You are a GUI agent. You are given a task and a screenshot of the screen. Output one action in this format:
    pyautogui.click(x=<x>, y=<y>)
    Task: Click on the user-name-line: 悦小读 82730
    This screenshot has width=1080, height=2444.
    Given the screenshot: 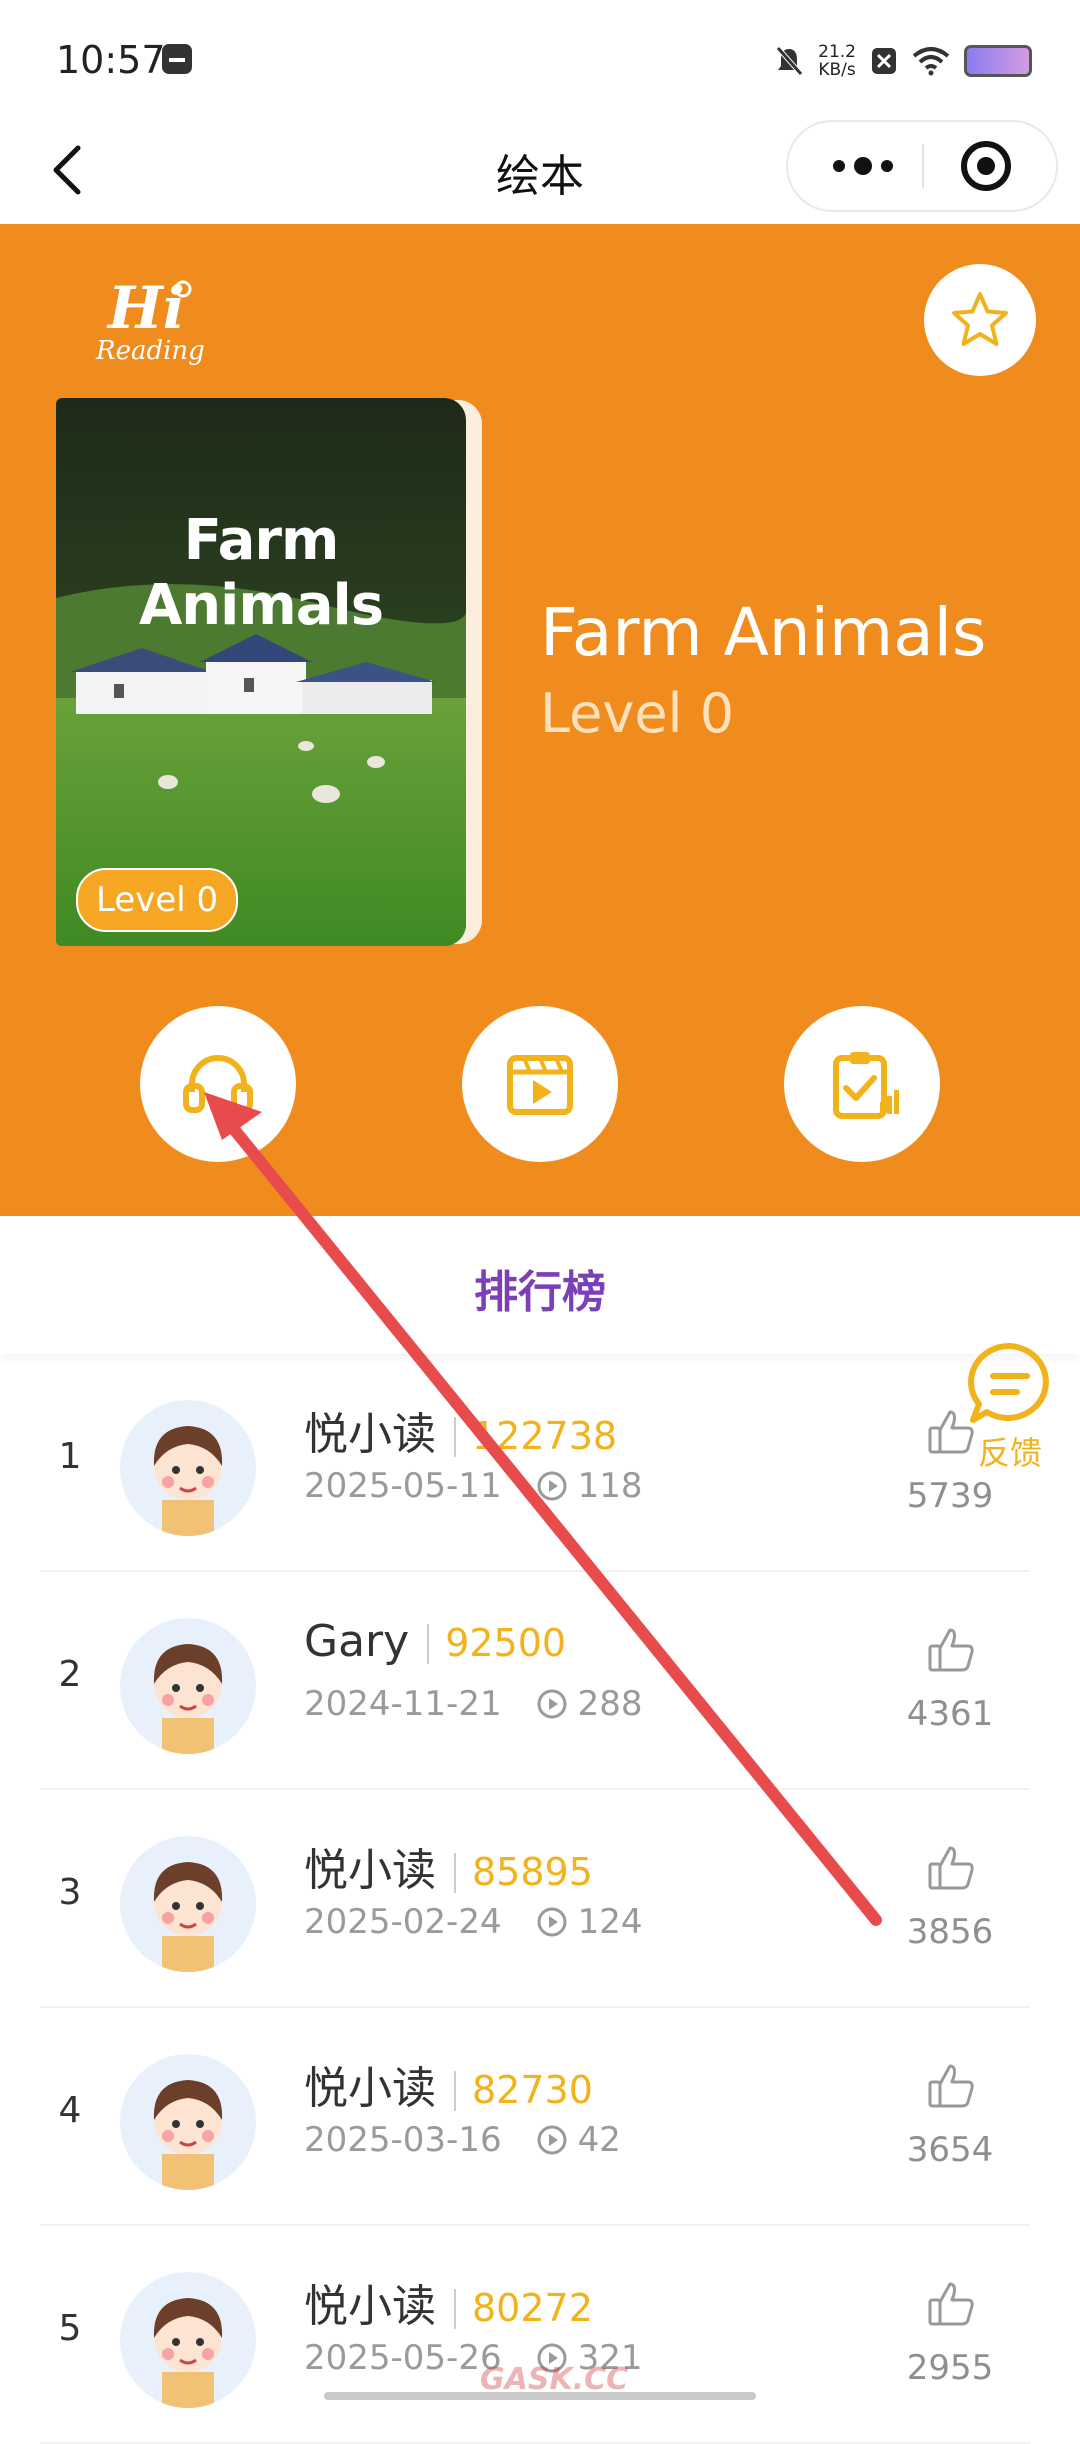 What is the action you would take?
    pyautogui.click(x=448, y=2084)
    